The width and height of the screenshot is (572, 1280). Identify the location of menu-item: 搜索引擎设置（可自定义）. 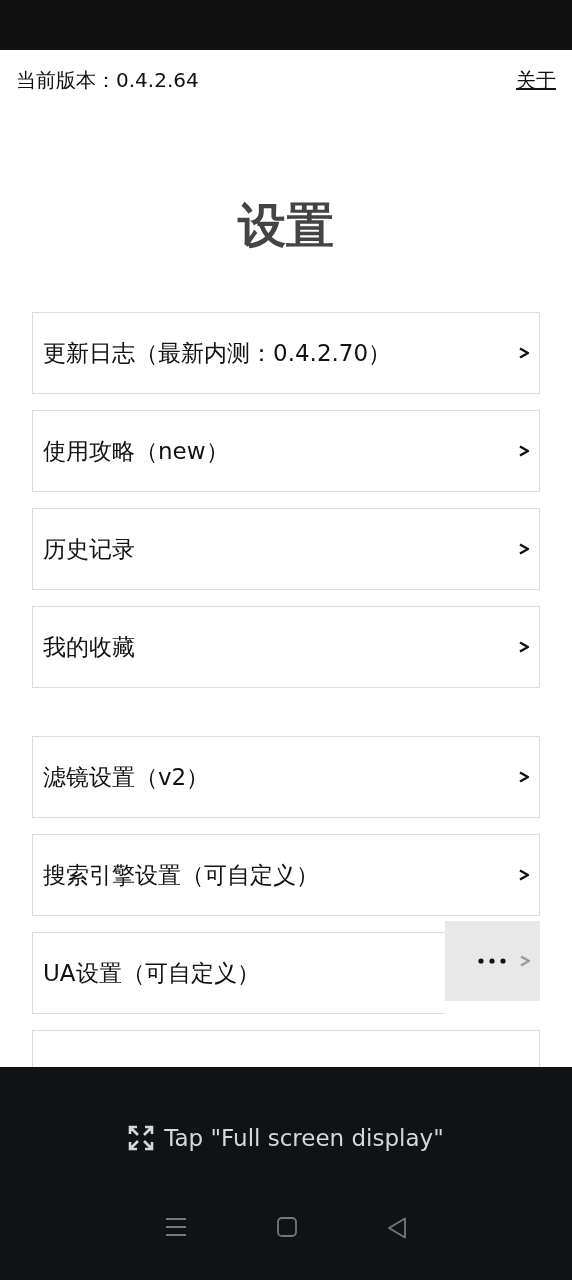
(286, 875).